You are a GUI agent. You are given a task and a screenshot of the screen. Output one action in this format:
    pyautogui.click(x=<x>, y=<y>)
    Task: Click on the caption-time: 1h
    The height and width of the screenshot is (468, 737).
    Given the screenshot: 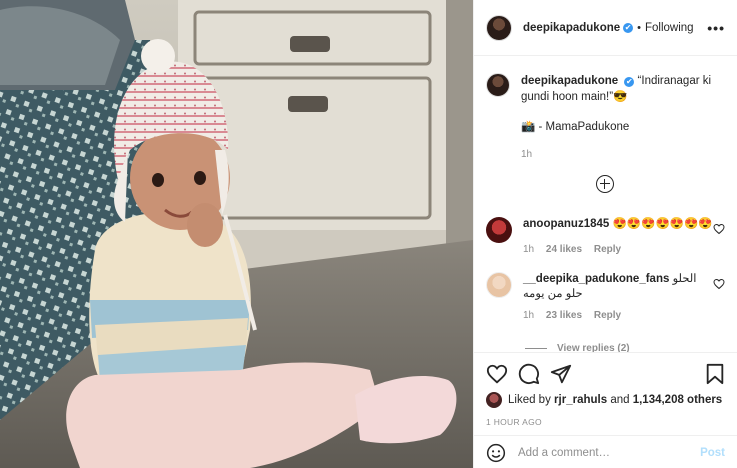 What is the action you would take?
    pyautogui.click(x=621, y=155)
    